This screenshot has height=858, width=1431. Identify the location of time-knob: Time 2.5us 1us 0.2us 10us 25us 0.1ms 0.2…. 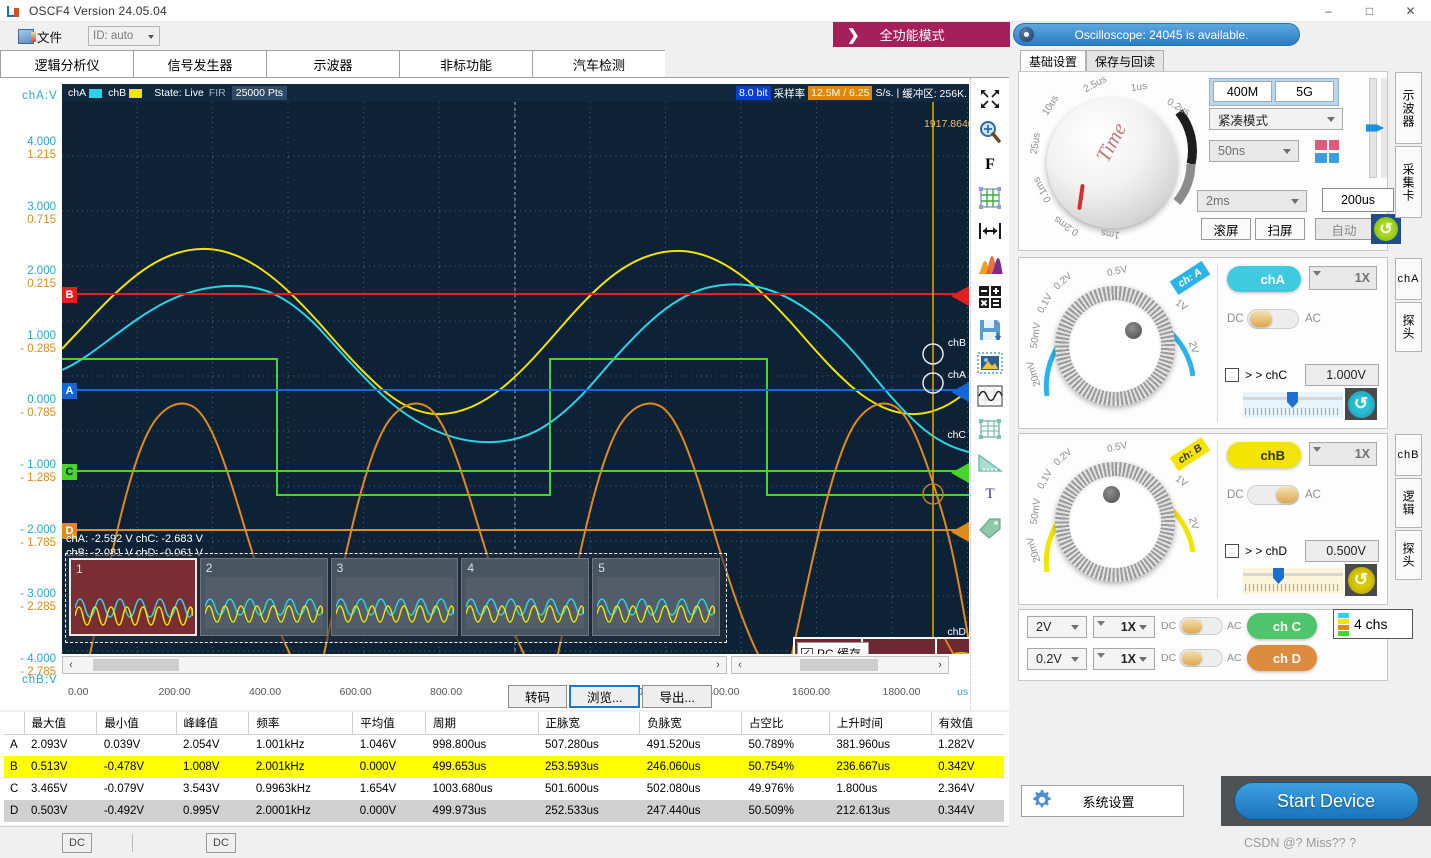
(1118, 159).